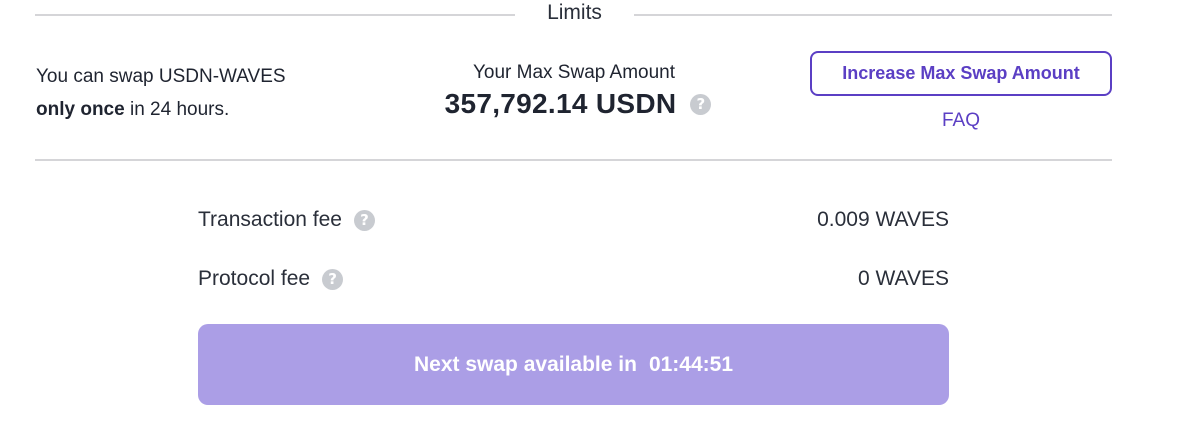 This screenshot has height=432, width=1200. Describe the element at coordinates (573, 279) in the screenshot. I see `protocol-fee-row: Protocol fee ? 0 WAVES` at that location.